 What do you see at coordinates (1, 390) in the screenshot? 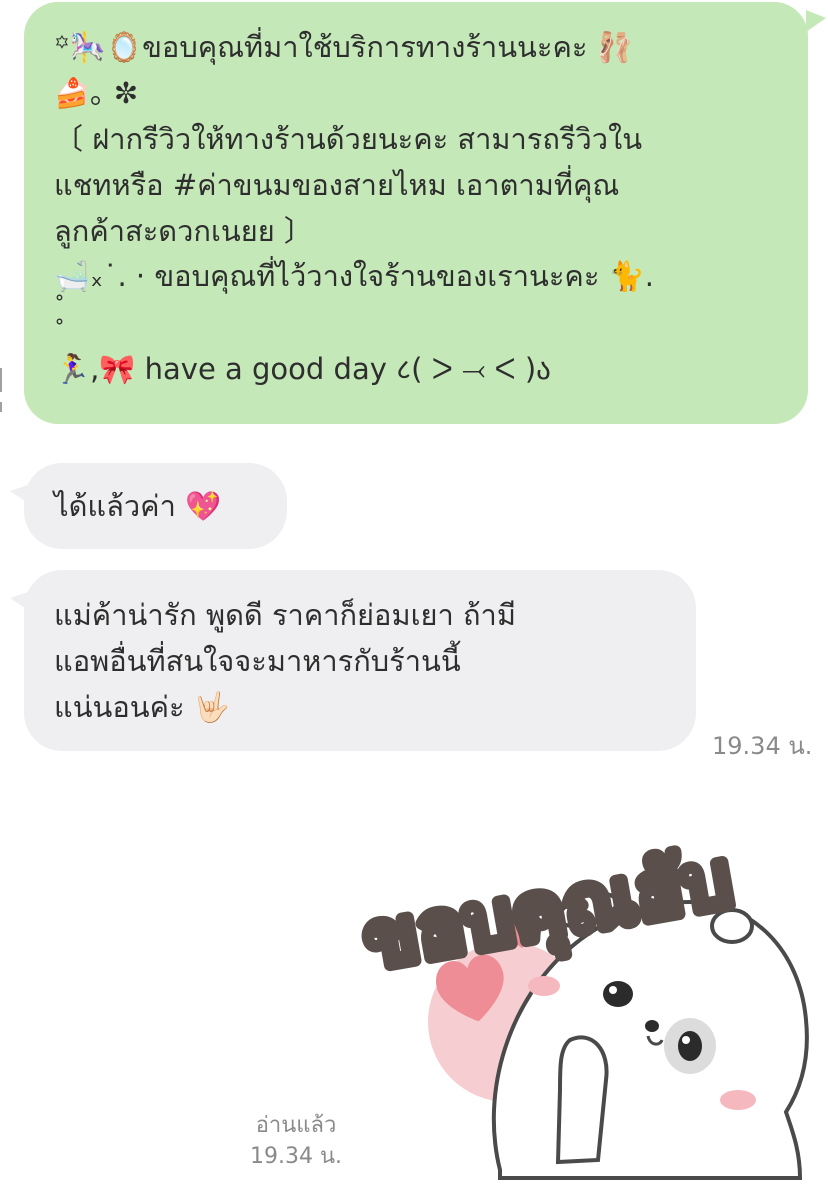
I see `edge-indicator` at bounding box center [1, 390].